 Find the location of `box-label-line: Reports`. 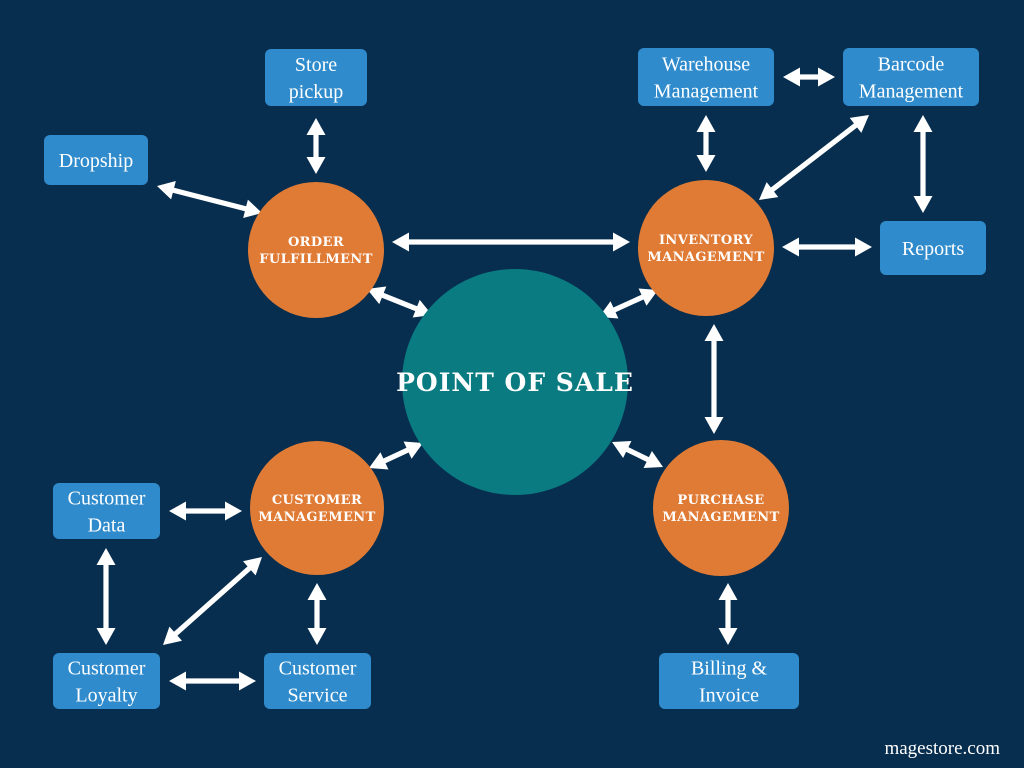

box-label-line: Reports is located at coordinates (933, 249).